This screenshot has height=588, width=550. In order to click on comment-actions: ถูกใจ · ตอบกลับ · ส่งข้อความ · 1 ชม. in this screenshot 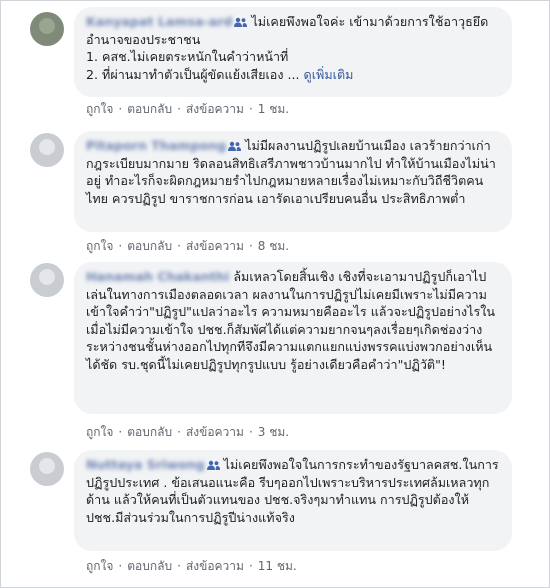, I will do `click(188, 109)`.